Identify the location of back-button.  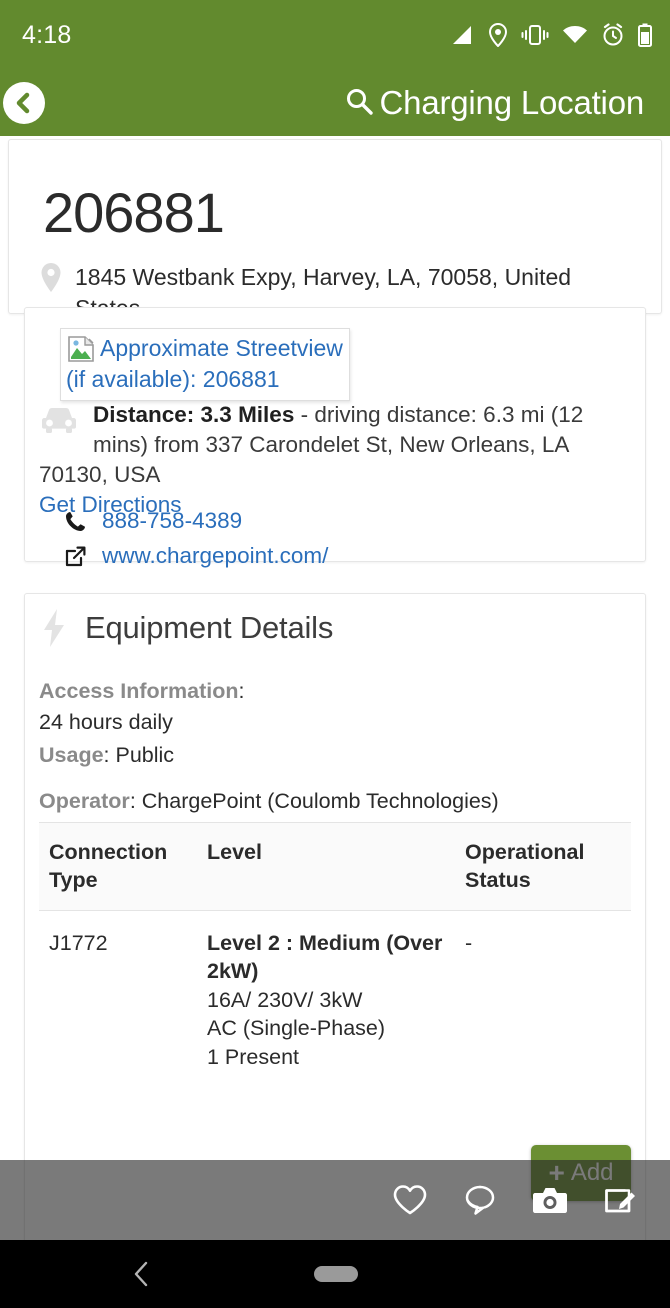
(24, 103).